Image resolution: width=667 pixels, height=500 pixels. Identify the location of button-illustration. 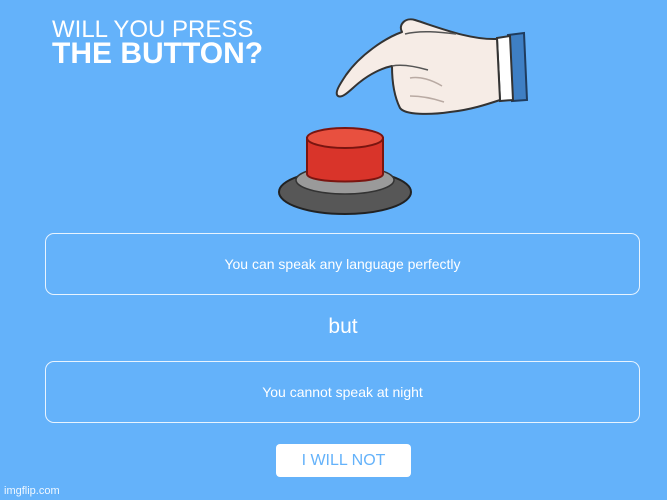
(403, 116).